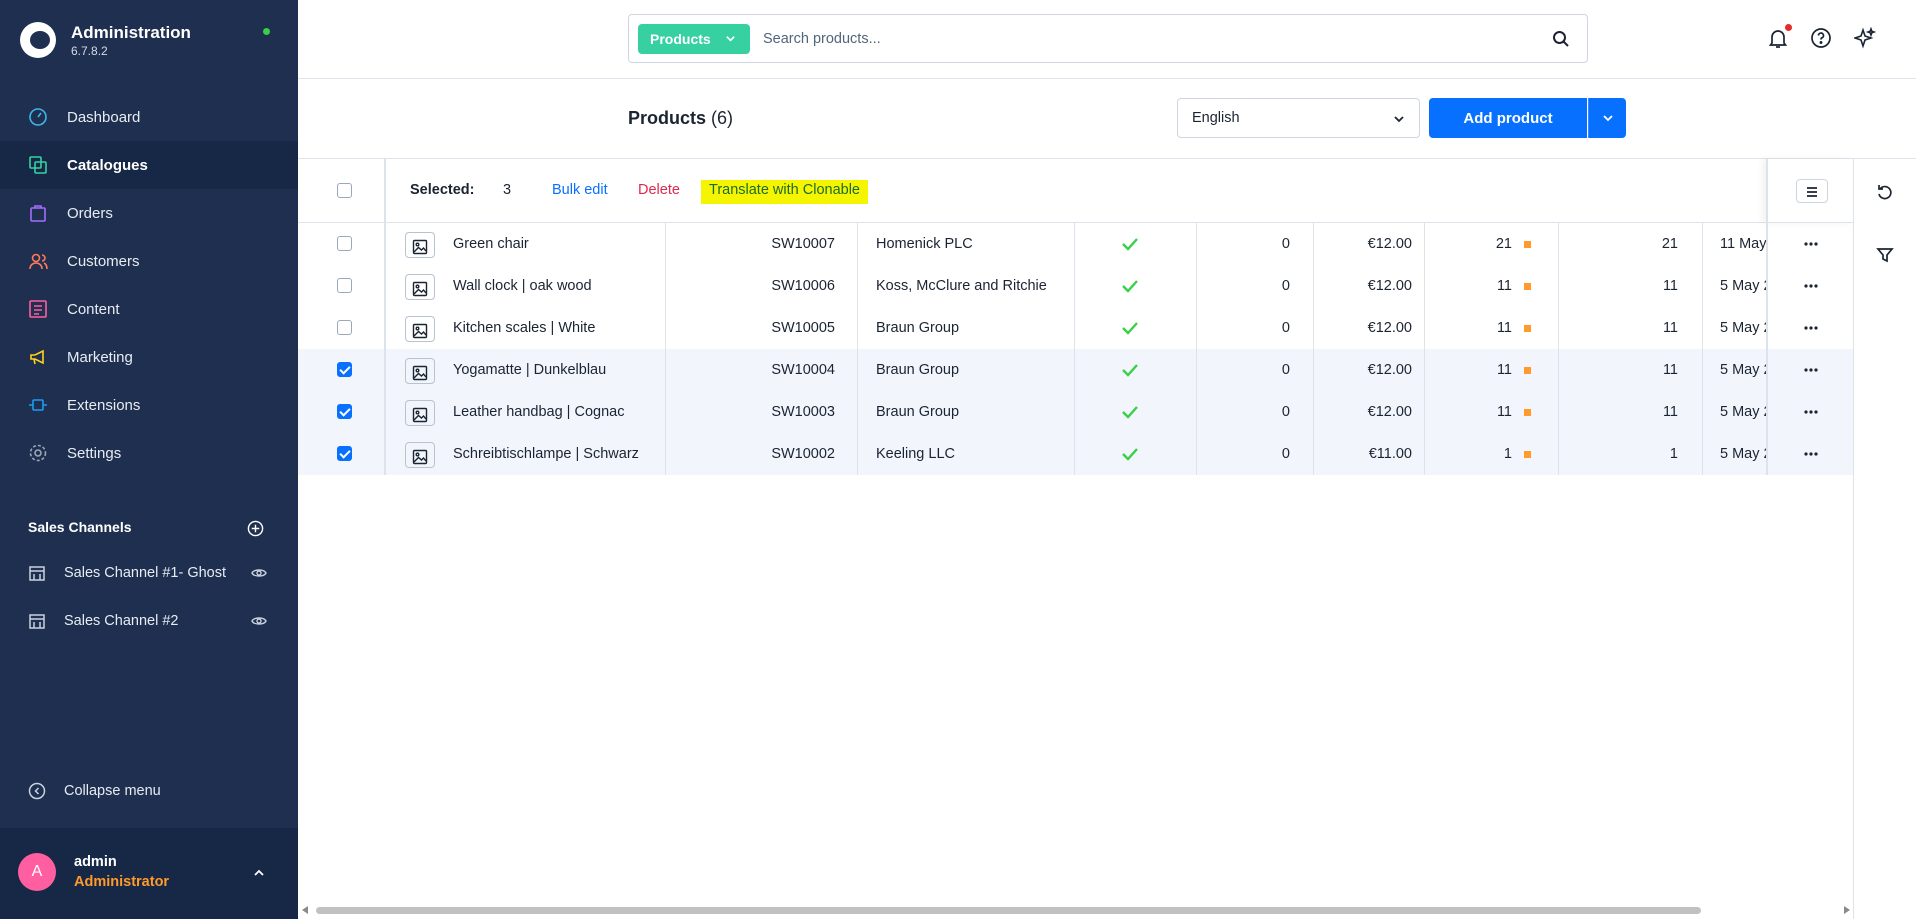 This screenshot has width=1916, height=919. What do you see at coordinates (915, 454) in the screenshot?
I see `manufacturer: Keeling LLC` at bounding box center [915, 454].